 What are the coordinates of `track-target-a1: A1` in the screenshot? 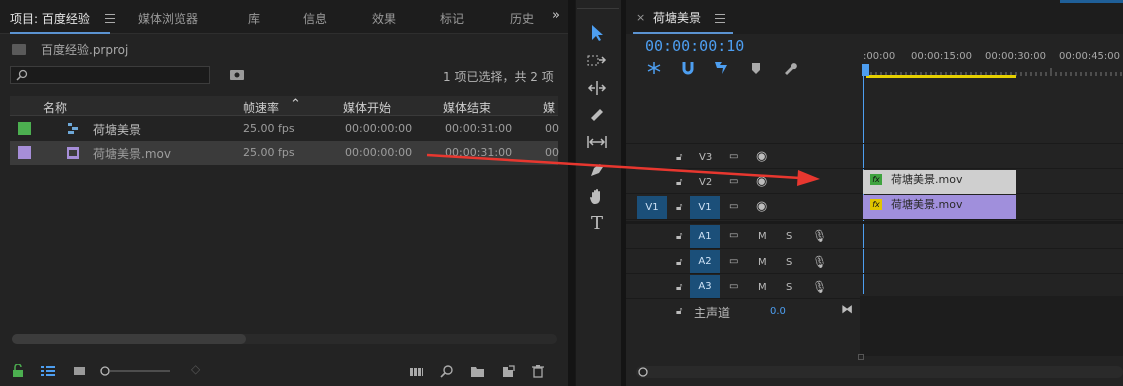 It's located at (705, 236).